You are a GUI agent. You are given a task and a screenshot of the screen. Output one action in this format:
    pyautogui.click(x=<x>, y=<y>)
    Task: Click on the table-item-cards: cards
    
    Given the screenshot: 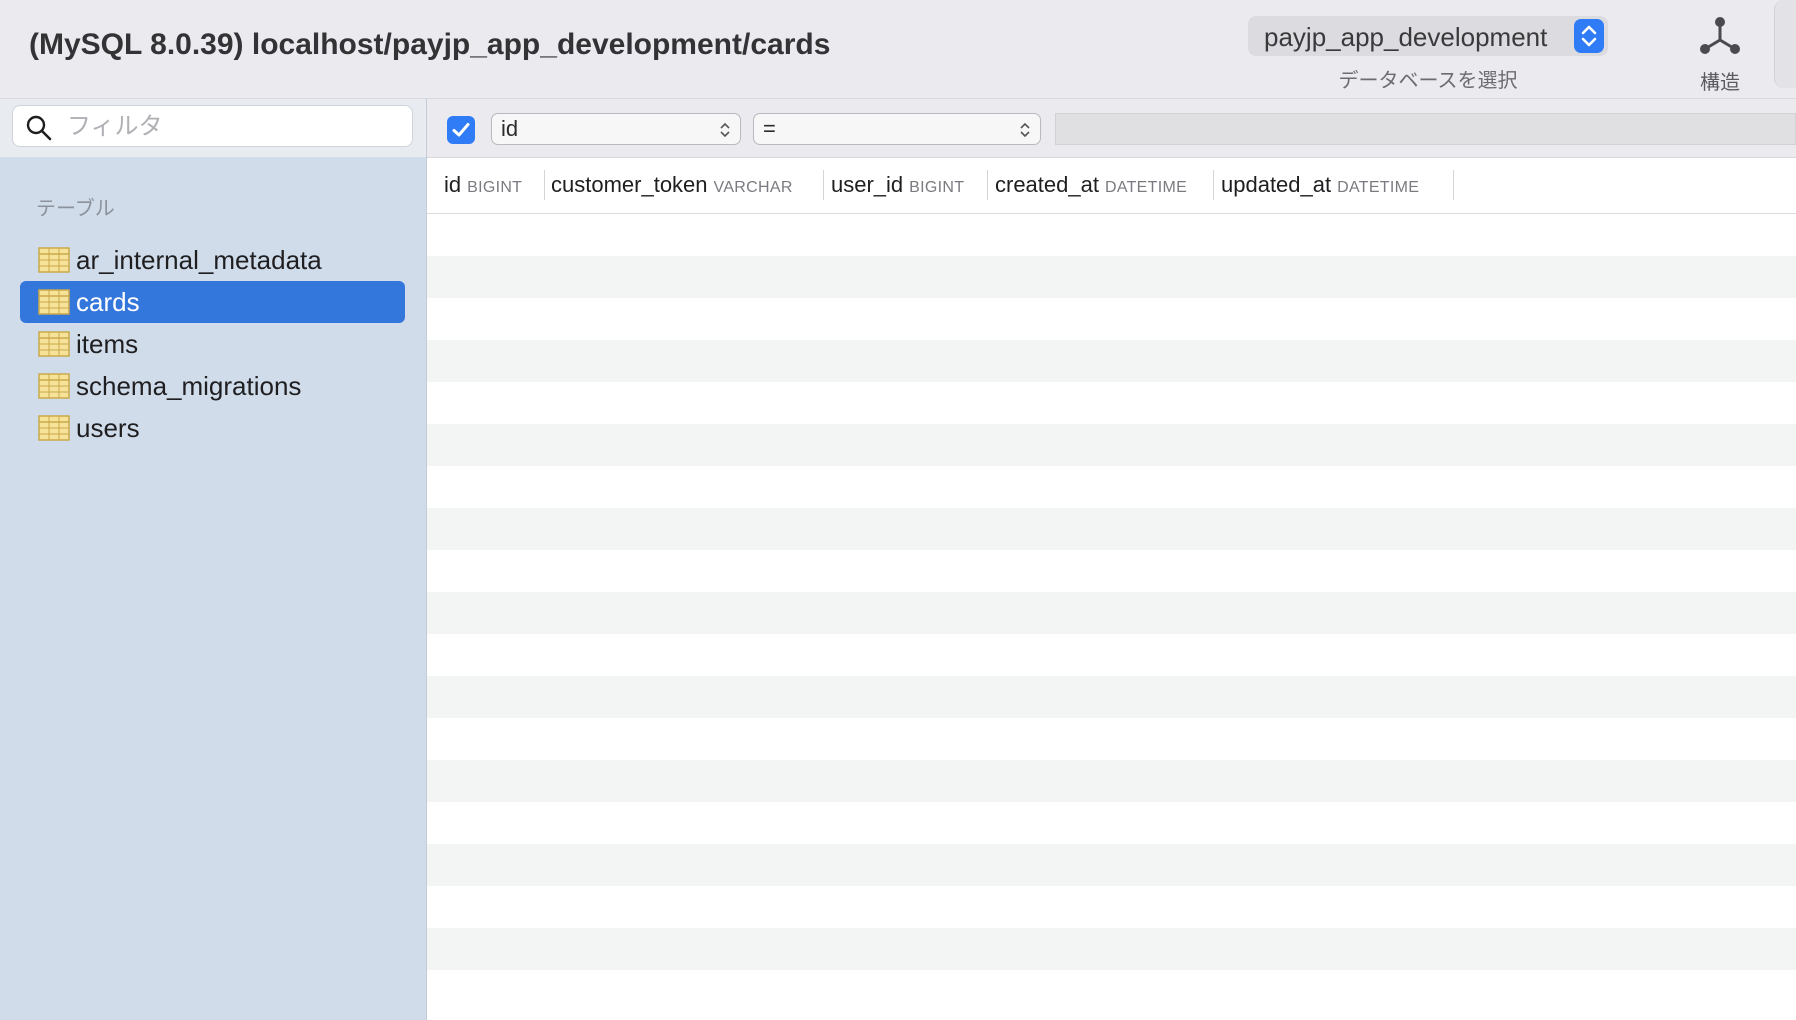 What is the action you would take?
    pyautogui.click(x=212, y=302)
    